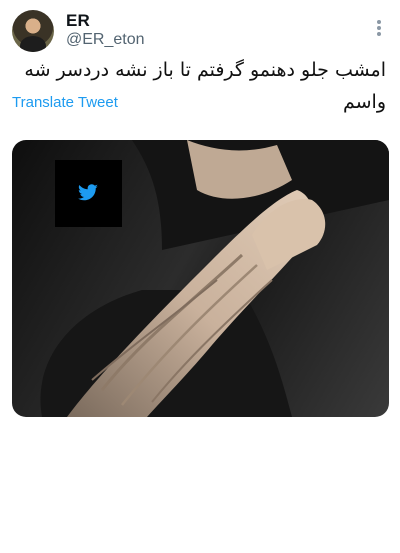 This screenshot has height=553, width=400. I want to click on more-options-icon, so click(379, 28).